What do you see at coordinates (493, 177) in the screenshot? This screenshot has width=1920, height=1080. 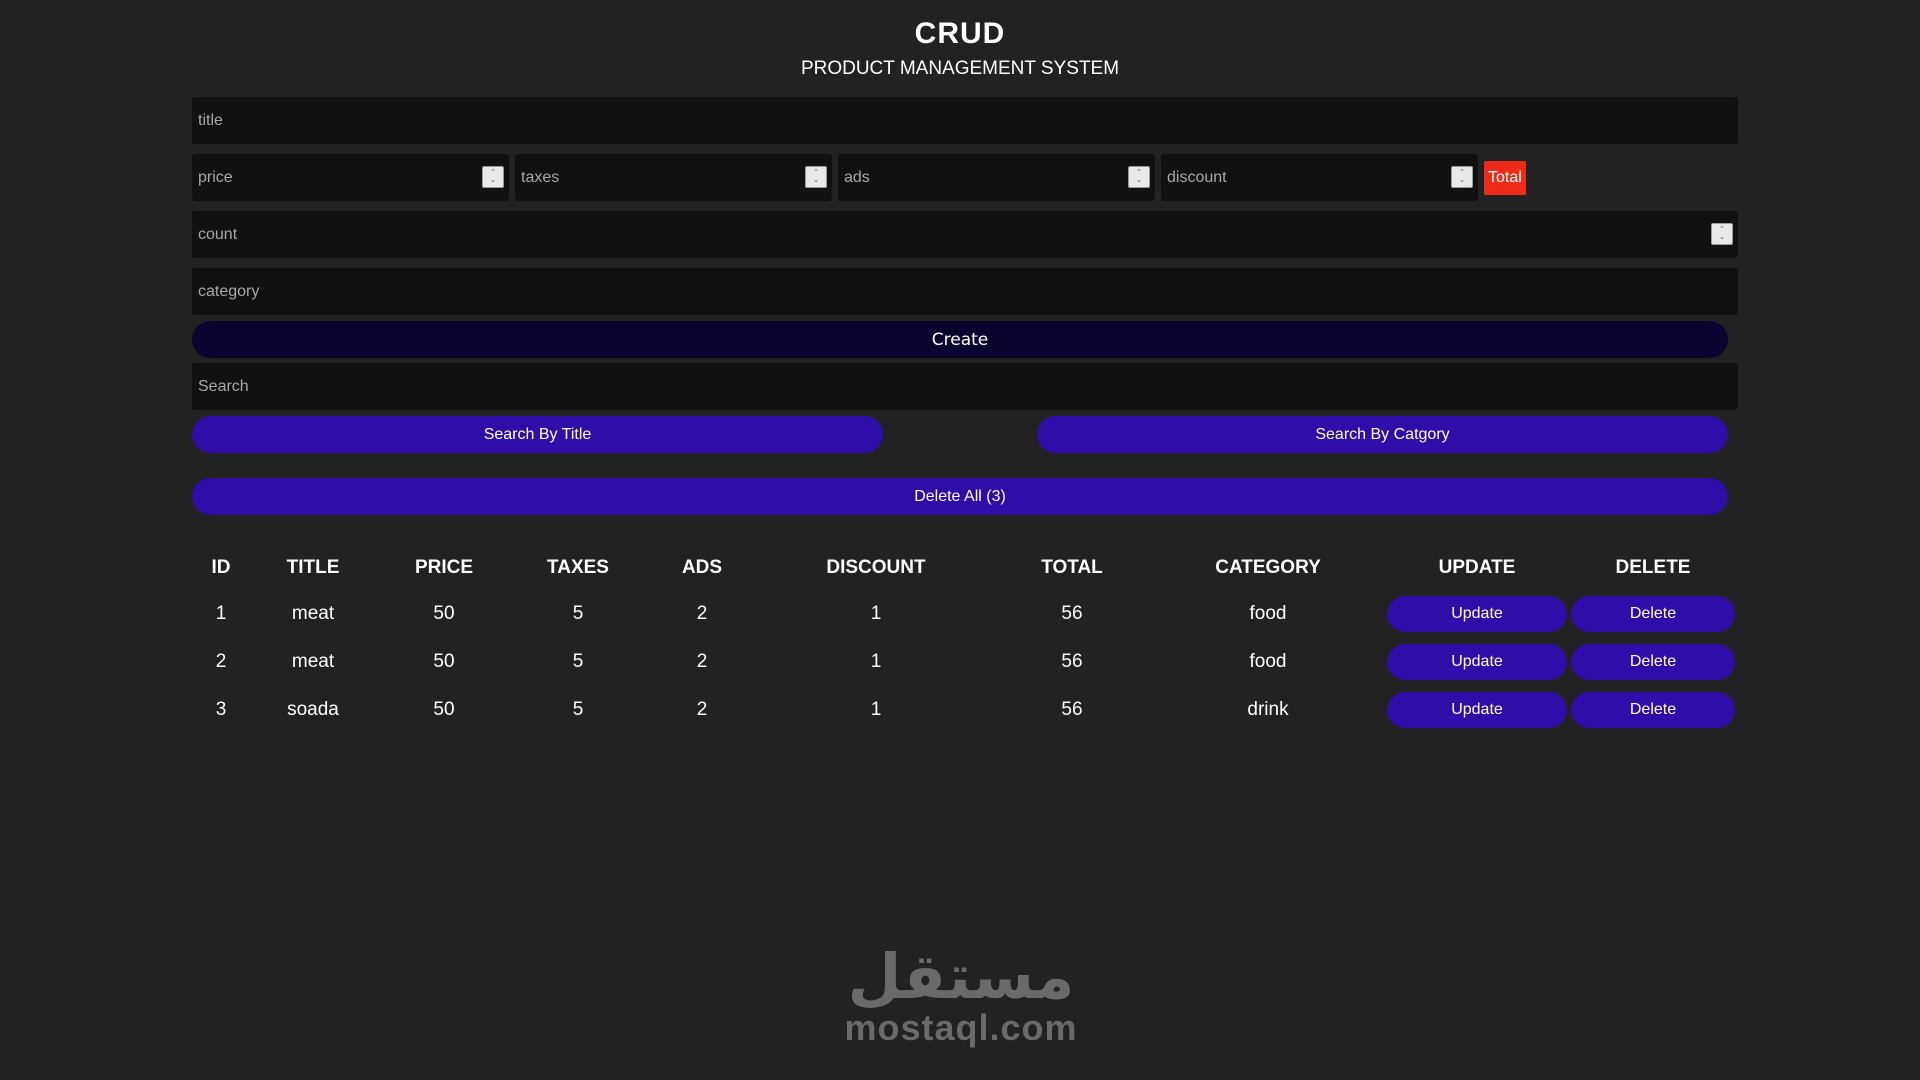 I see `price-spinner-icon: ⌃ ⌄` at bounding box center [493, 177].